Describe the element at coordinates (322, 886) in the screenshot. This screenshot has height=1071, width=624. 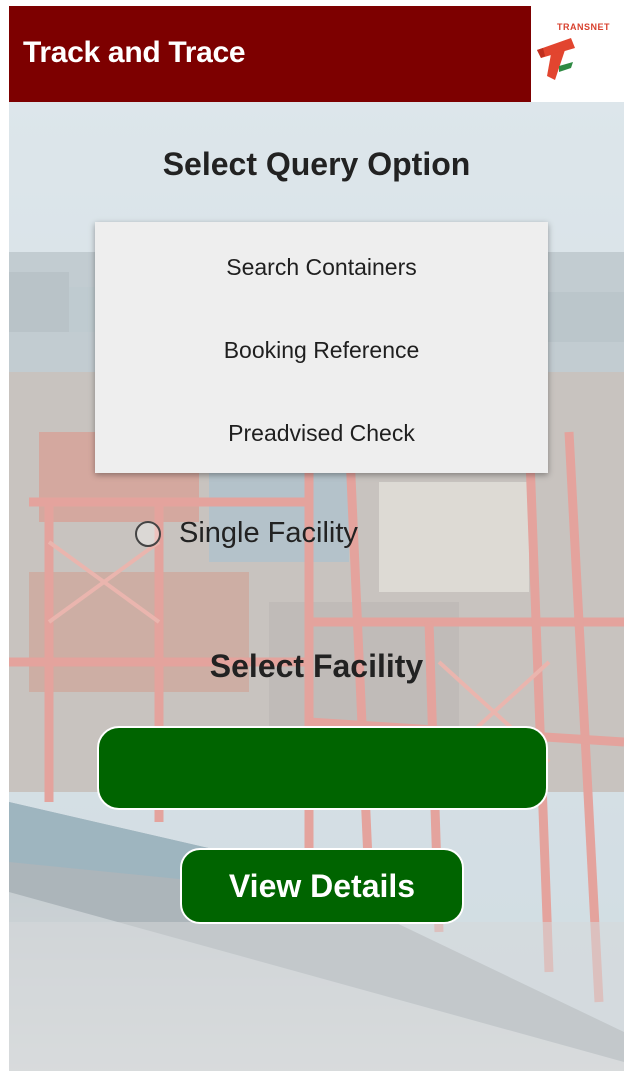
I see `view-details-button: View Details` at that location.